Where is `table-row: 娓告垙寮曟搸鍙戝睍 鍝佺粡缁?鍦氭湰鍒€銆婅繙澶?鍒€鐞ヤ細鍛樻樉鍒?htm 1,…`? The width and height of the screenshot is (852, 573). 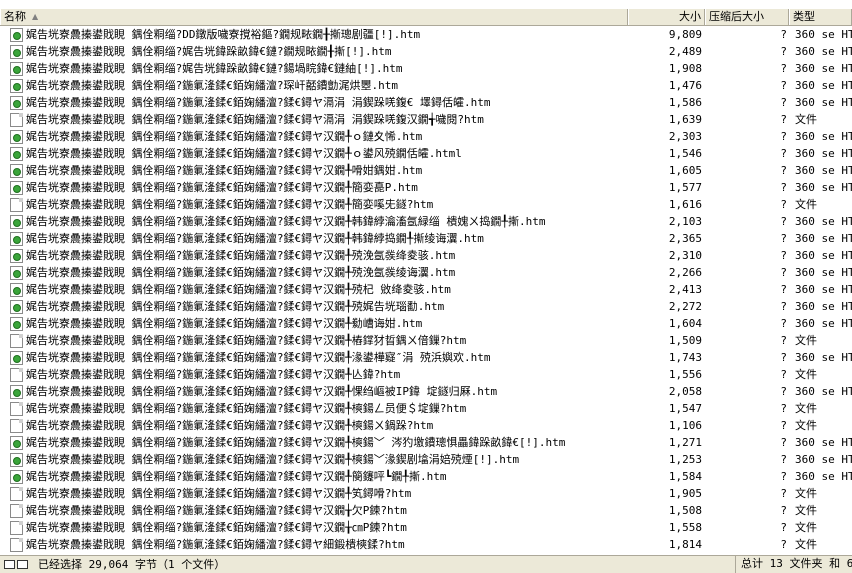 table-row: 娓告垙寮曟搸鍙戝睍 鍝佺粡缁?鍦氭湰鍒€銆婅繙澶?鍒€鐞ヤ細鍛樻樉鍒?htm 1,… is located at coordinates (426, 544).